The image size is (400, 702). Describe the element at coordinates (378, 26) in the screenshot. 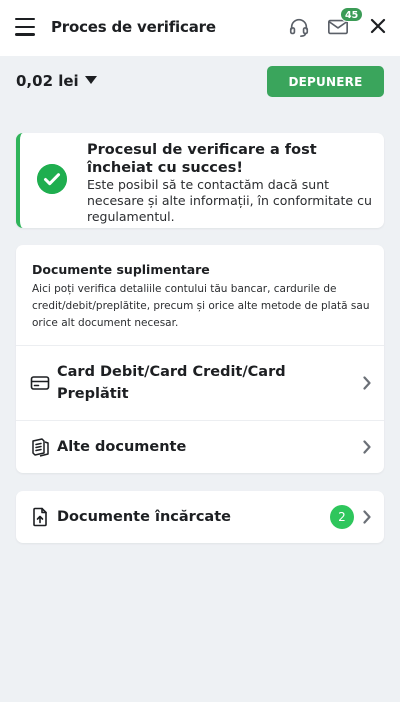

I see `close-icon` at that location.